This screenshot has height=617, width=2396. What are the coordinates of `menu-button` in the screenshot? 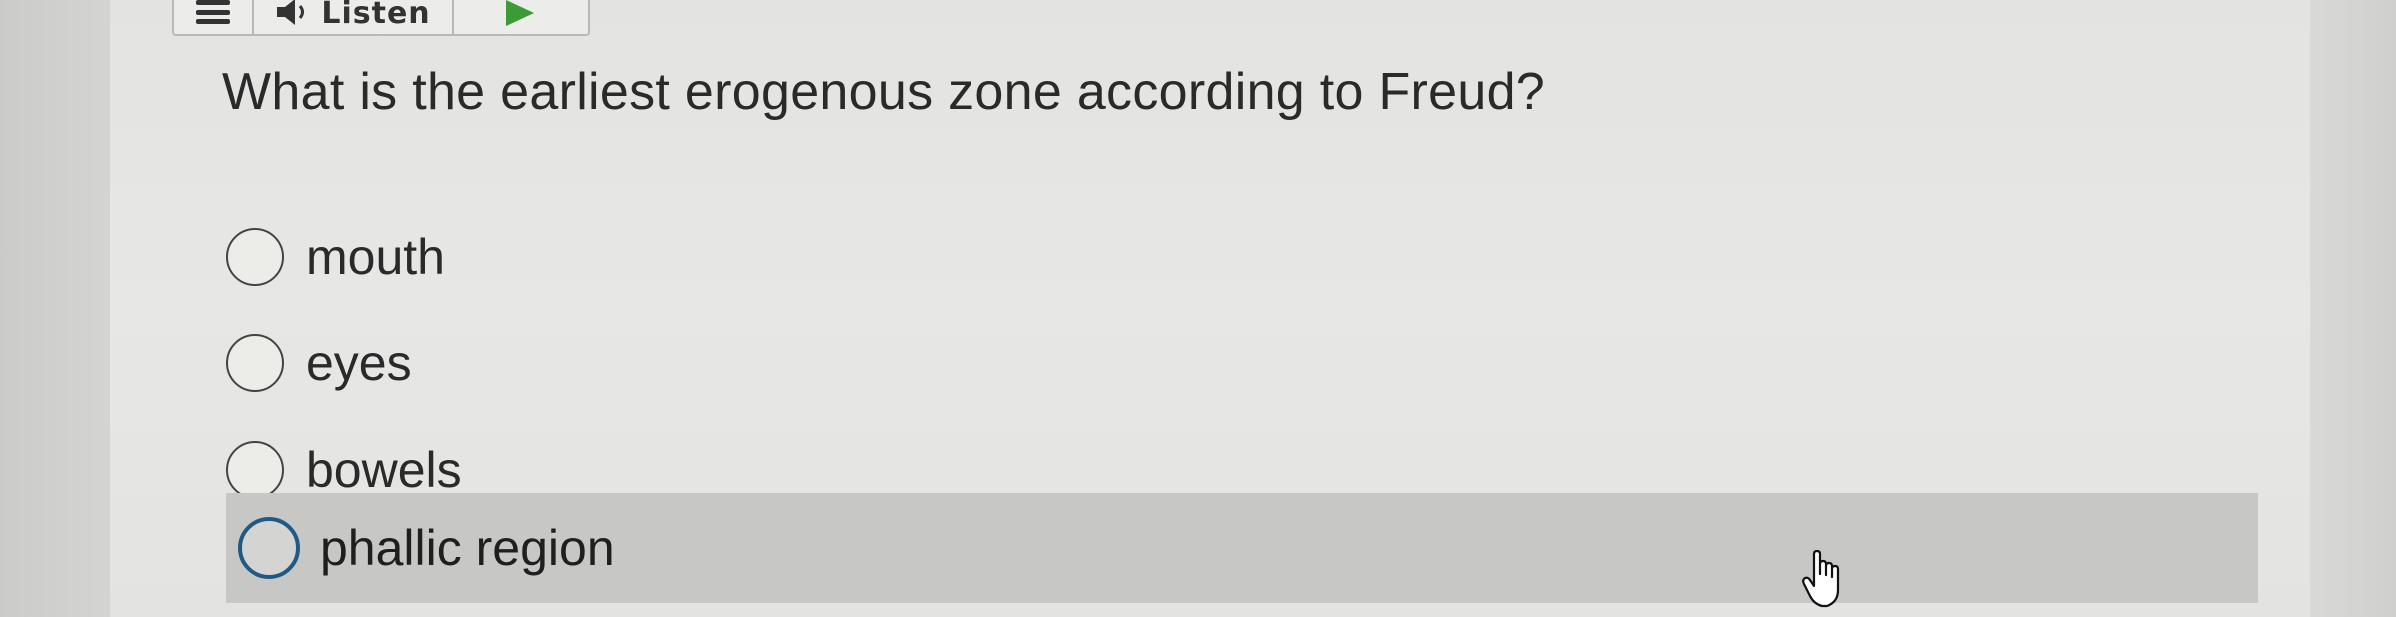 It's located at (214, 17).